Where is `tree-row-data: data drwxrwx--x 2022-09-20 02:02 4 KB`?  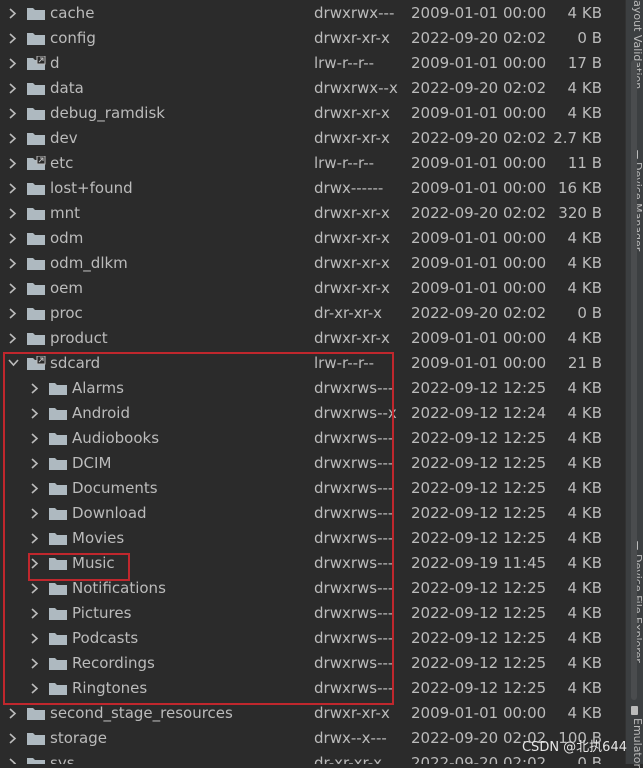
tree-row-data: data drwxrwx--x 2022-09-20 02:02 4 KB is located at coordinates (312, 88).